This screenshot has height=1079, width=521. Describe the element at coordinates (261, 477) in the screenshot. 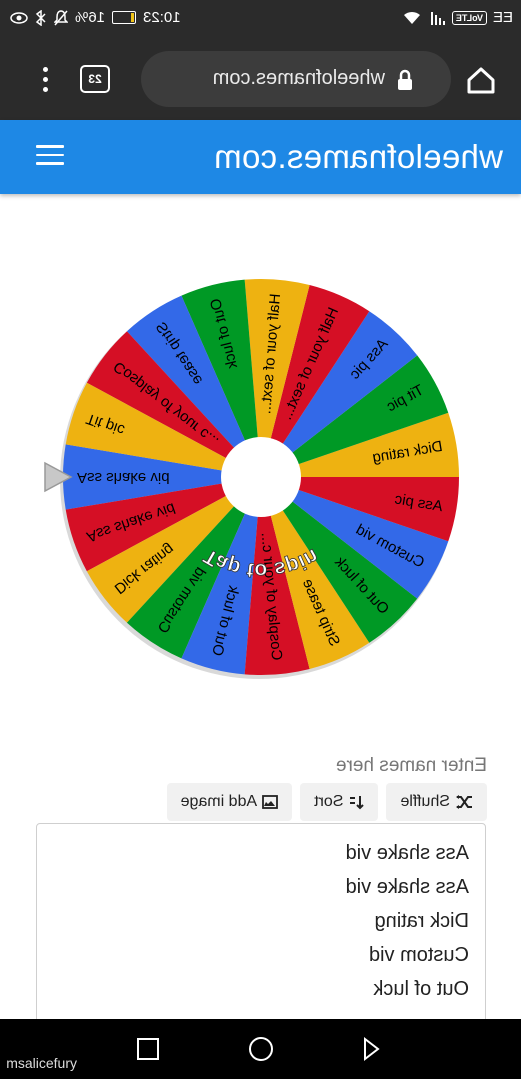

I see `wheel-hub` at that location.